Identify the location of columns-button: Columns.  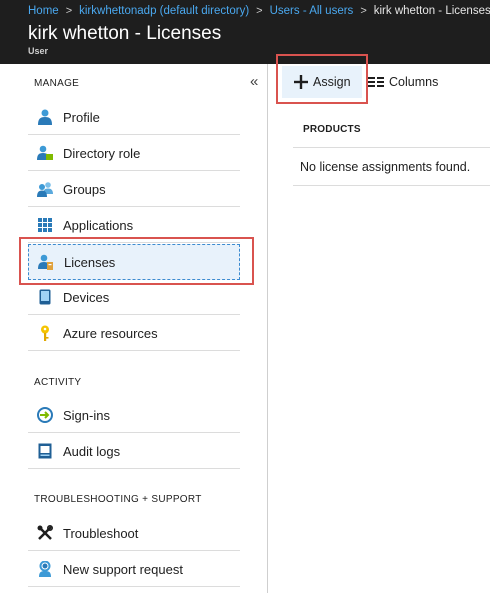
(403, 82).